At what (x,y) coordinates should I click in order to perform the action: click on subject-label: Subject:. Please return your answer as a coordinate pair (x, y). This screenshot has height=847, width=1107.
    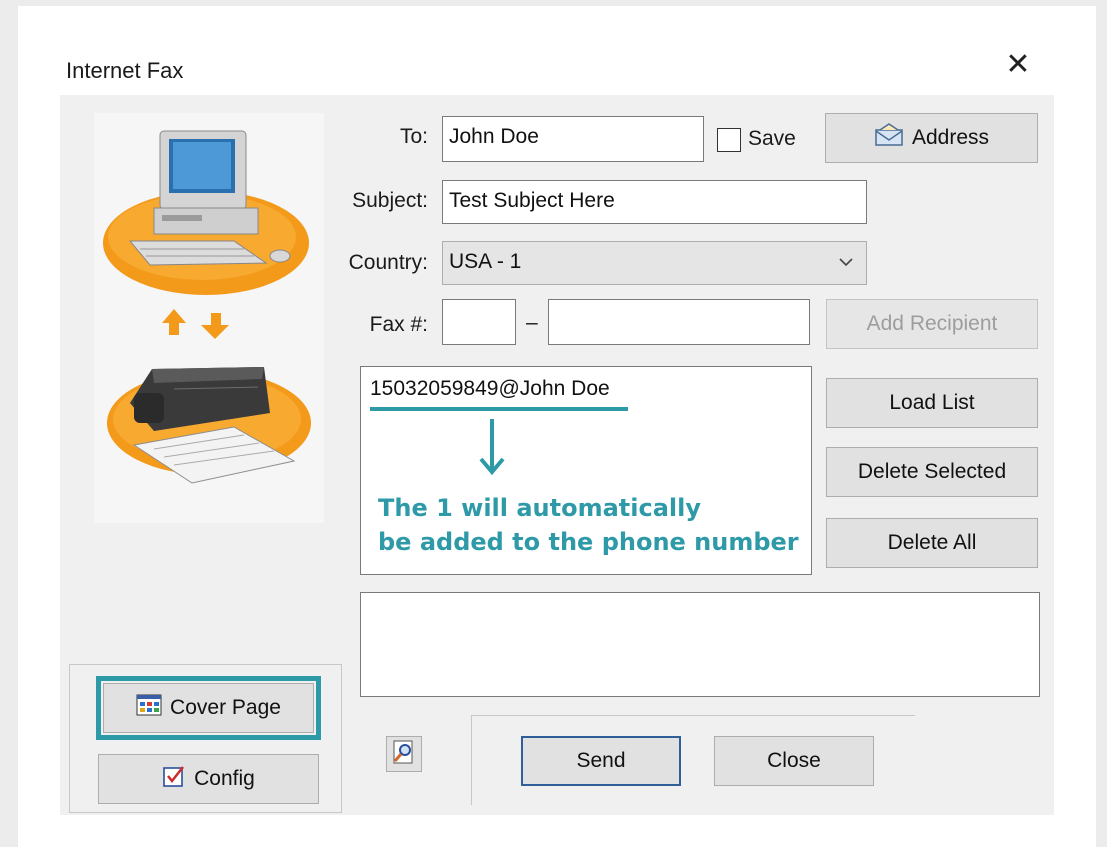
    Looking at the image, I should click on (390, 200).